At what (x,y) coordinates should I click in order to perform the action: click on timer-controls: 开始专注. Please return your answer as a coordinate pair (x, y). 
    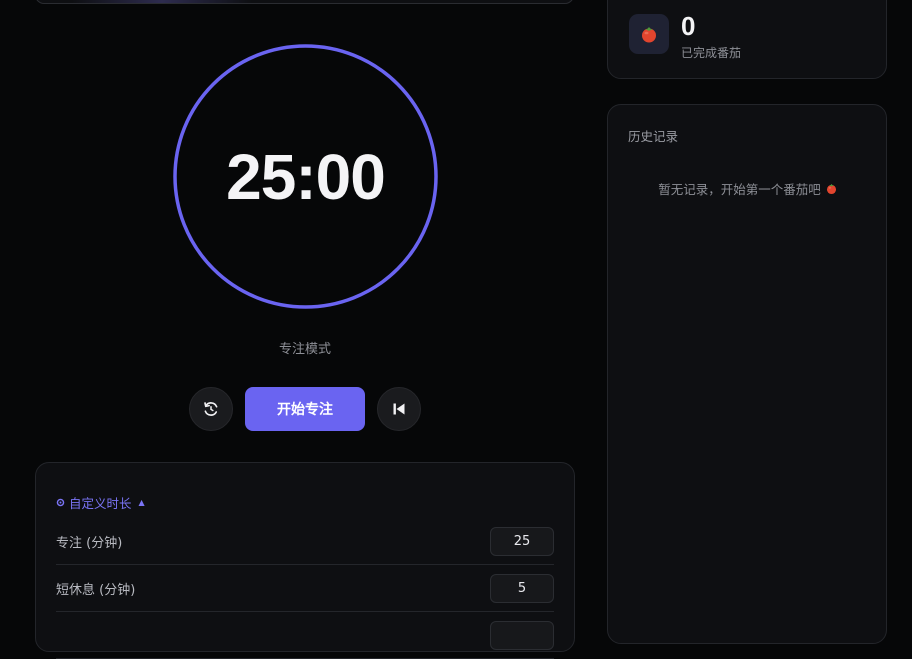
    Looking at the image, I should click on (305, 409).